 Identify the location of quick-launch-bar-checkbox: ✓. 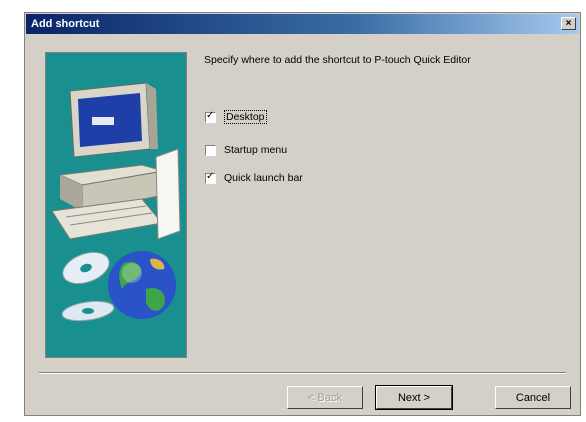
(210, 177).